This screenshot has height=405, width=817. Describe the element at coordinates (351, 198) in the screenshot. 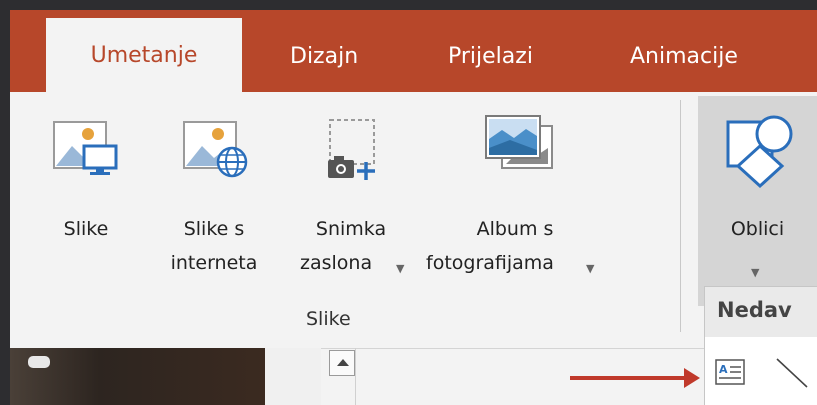

I see `screenshot-button: Snimka zaslona ▼` at that location.